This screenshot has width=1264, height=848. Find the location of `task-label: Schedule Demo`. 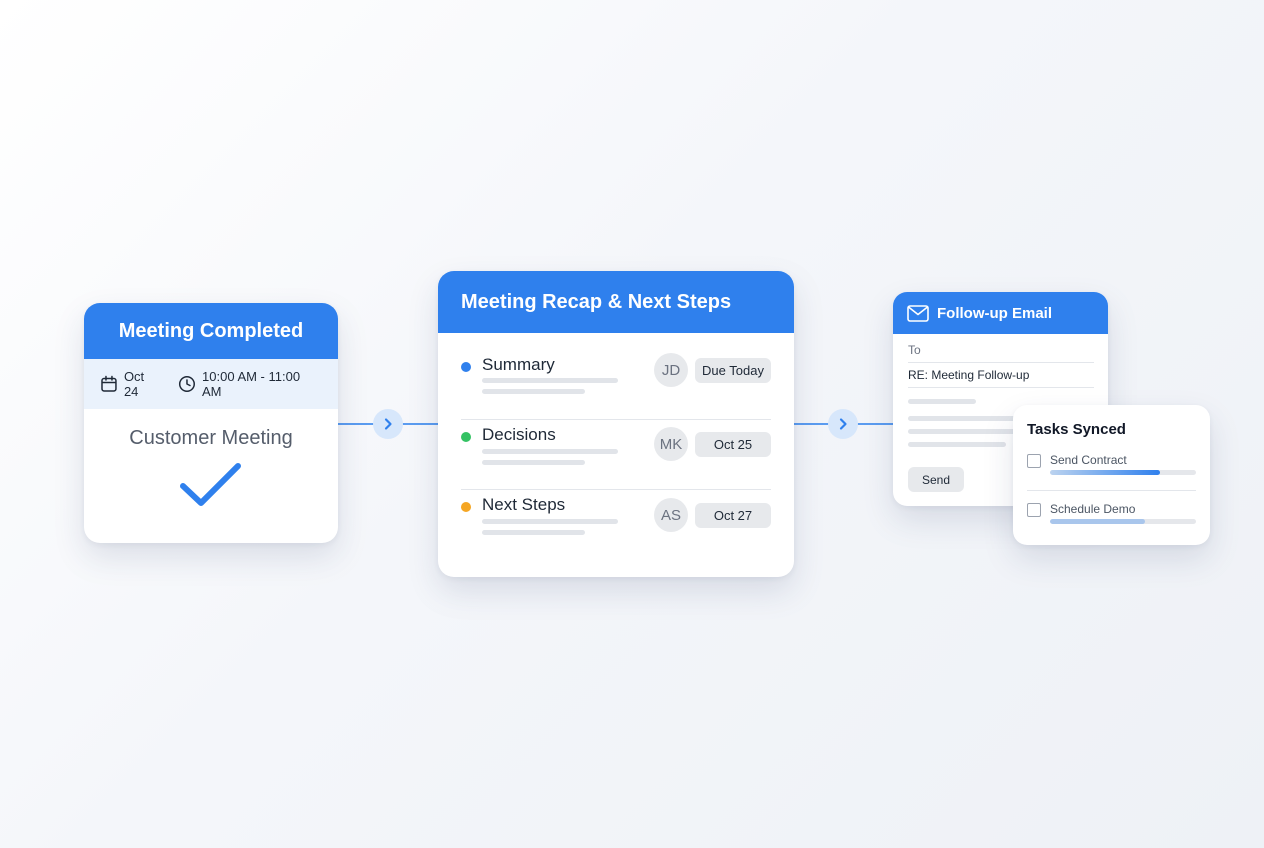

task-label: Schedule Demo is located at coordinates (1093, 509).